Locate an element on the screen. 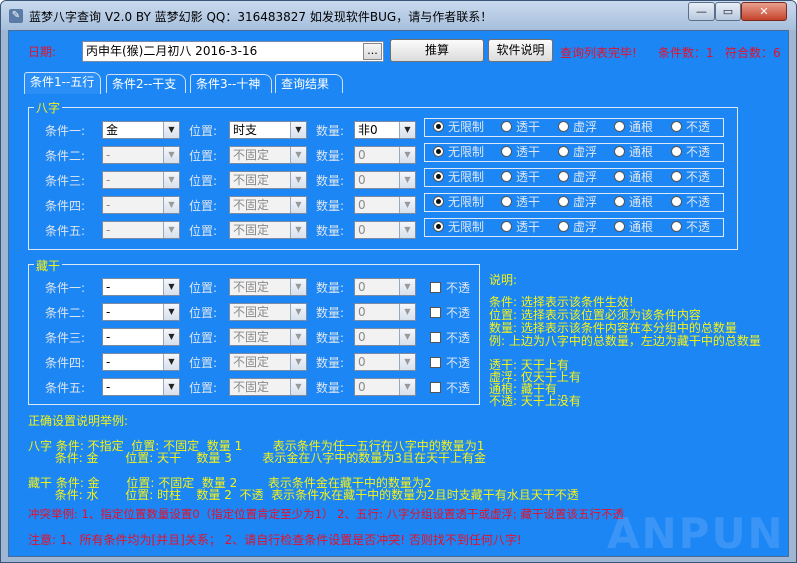  maximize-button: ▭ is located at coordinates (728, 11).